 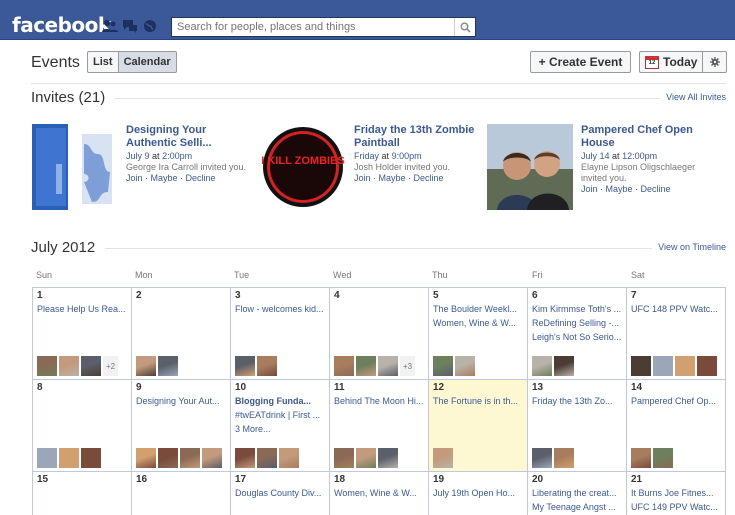 I want to click on today-button: 12 Today, so click(x=672, y=62).